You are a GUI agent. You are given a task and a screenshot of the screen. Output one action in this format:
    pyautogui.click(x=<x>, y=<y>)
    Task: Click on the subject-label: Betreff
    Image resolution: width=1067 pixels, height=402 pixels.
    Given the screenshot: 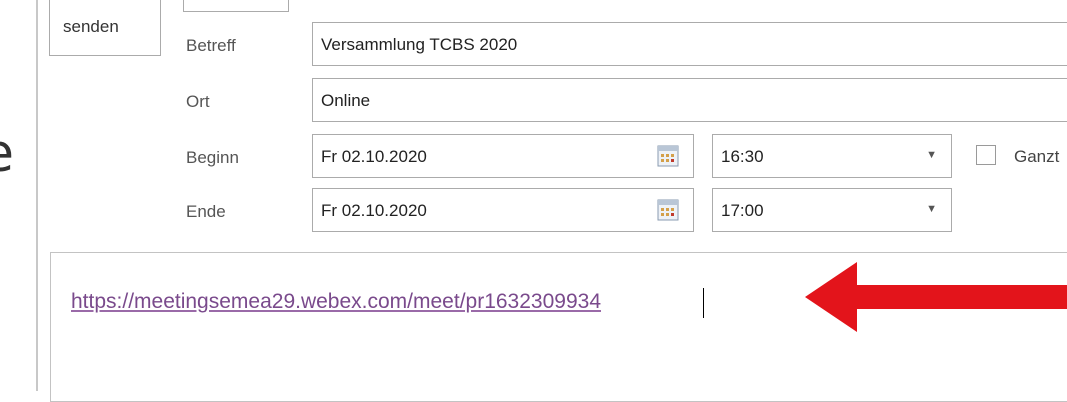 What is the action you would take?
    pyautogui.click(x=211, y=45)
    